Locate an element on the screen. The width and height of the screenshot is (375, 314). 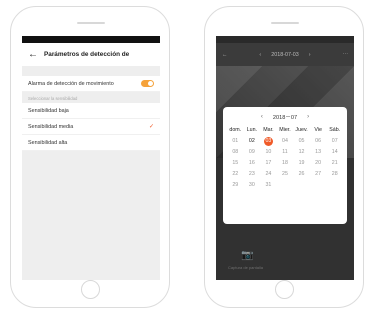
top-date: 2018-07-03 is located at coordinates (285, 55).